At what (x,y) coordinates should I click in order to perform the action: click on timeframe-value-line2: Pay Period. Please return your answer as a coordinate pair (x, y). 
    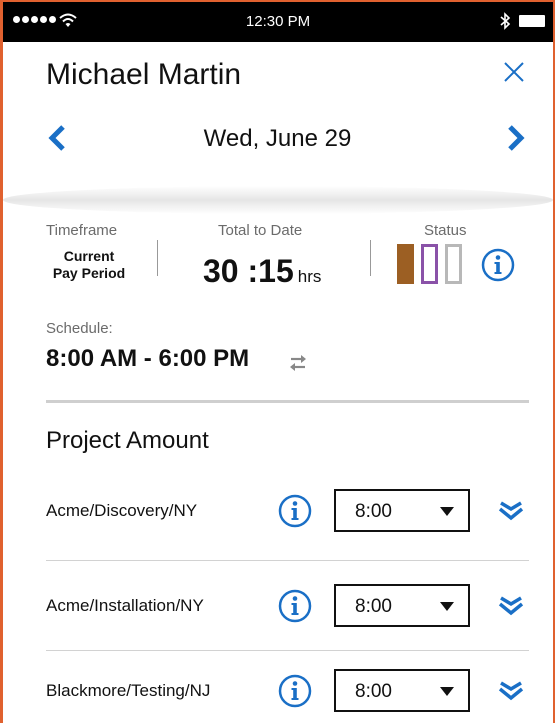
    Looking at the image, I should click on (89, 273).